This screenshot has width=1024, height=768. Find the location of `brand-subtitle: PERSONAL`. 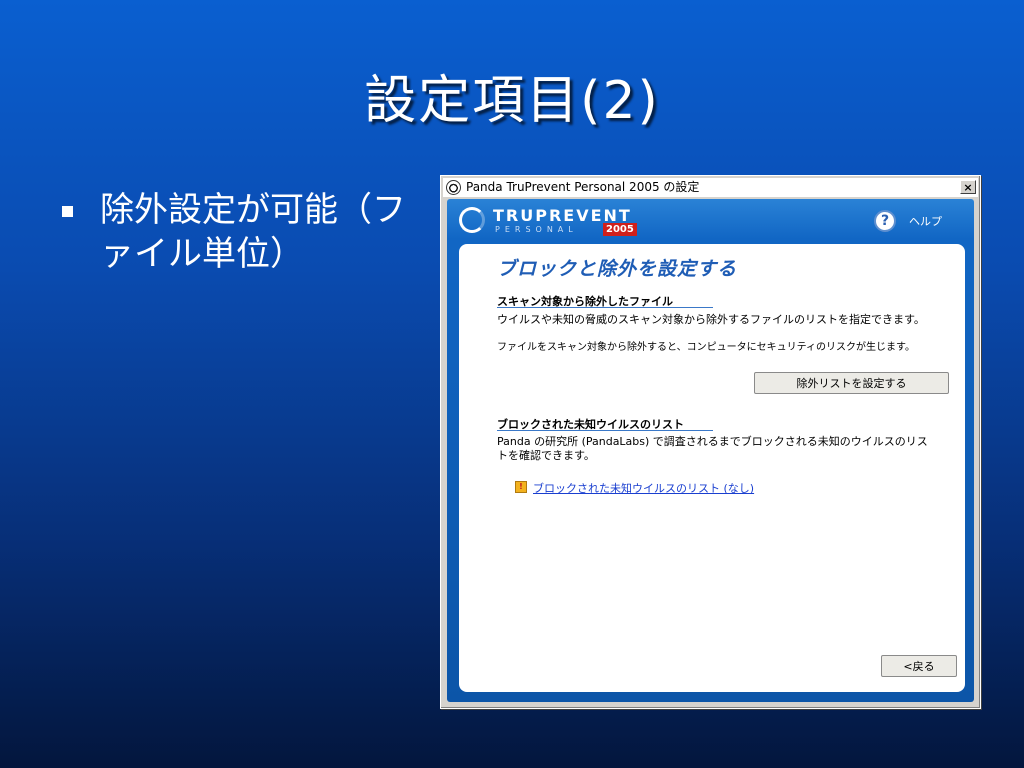

brand-subtitle: PERSONAL is located at coordinates (536, 229).